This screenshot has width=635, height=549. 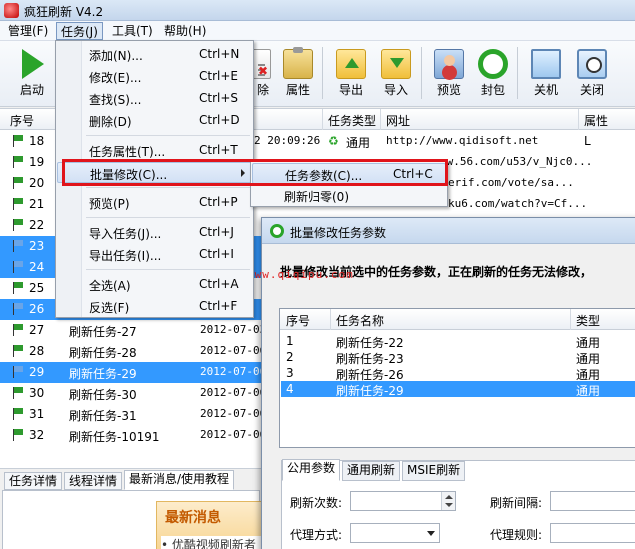 What do you see at coordinates (33, 481) in the screenshot?
I see `tab-task-details: 任务详情` at bounding box center [33, 481].